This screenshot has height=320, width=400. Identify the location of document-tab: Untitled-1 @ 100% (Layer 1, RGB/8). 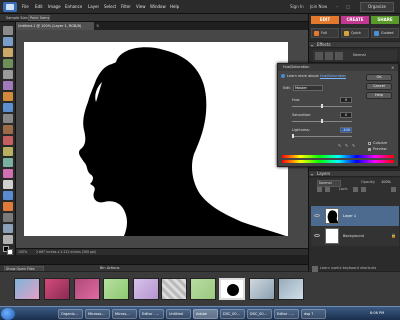
(55, 26).